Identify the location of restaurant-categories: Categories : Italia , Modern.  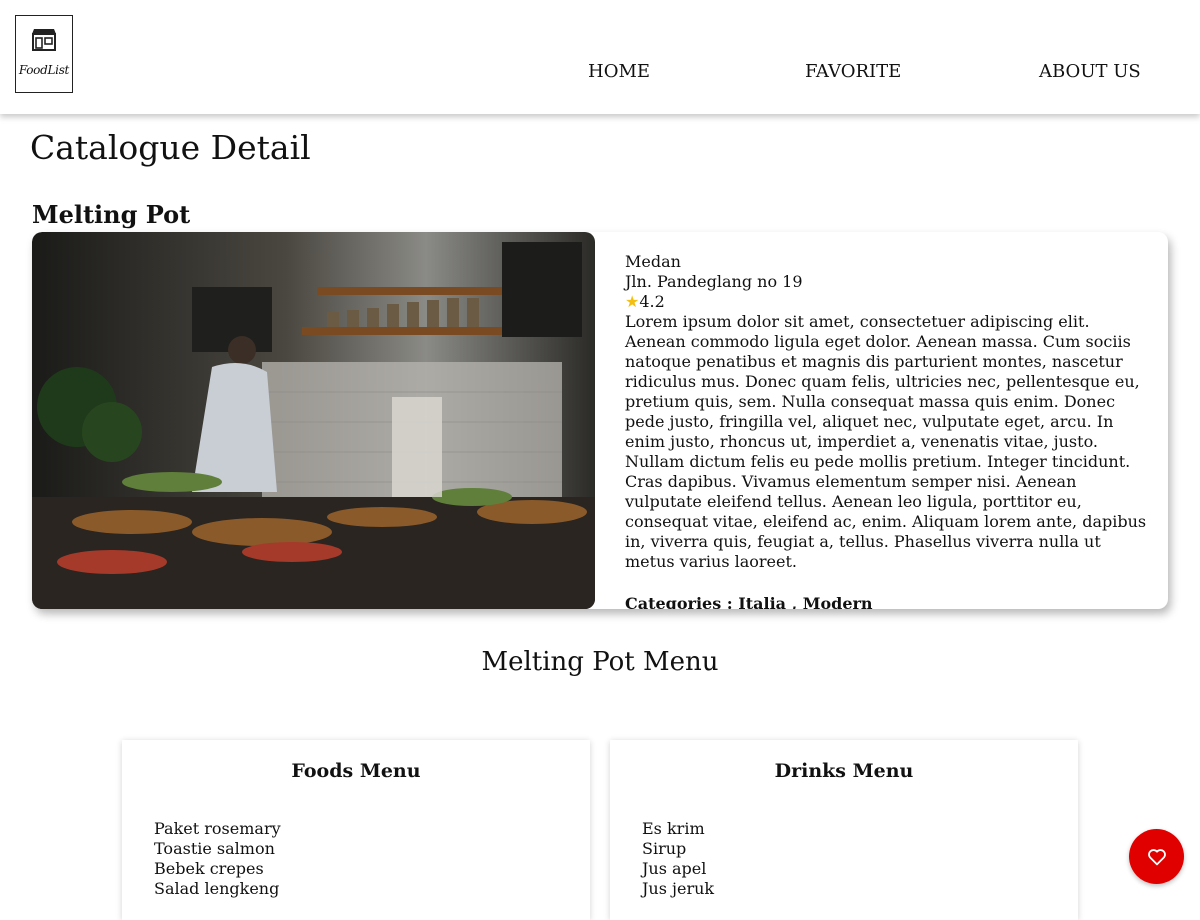
(749, 601).